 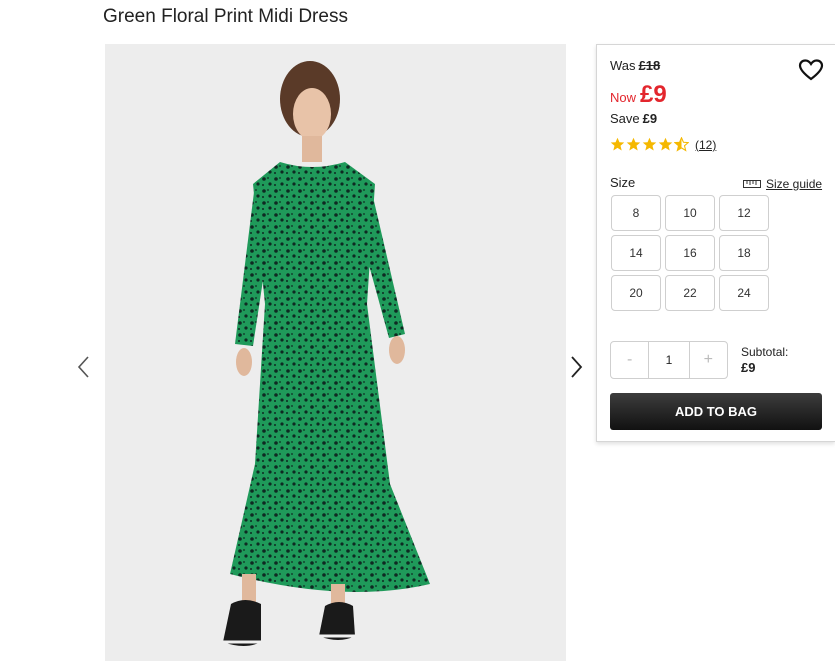 What do you see at coordinates (708, 360) in the screenshot?
I see `quantity-increase-button: +` at bounding box center [708, 360].